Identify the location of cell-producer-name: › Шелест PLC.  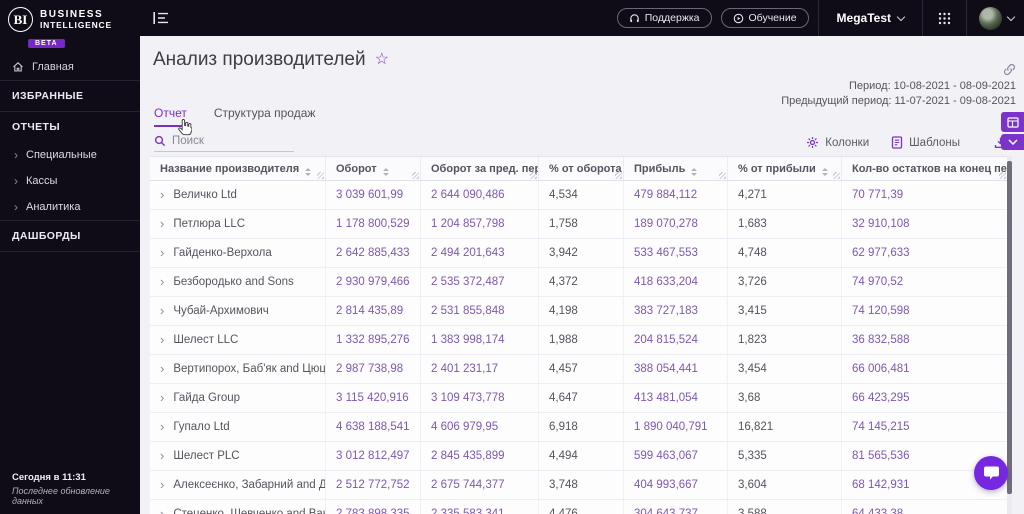
(238, 456).